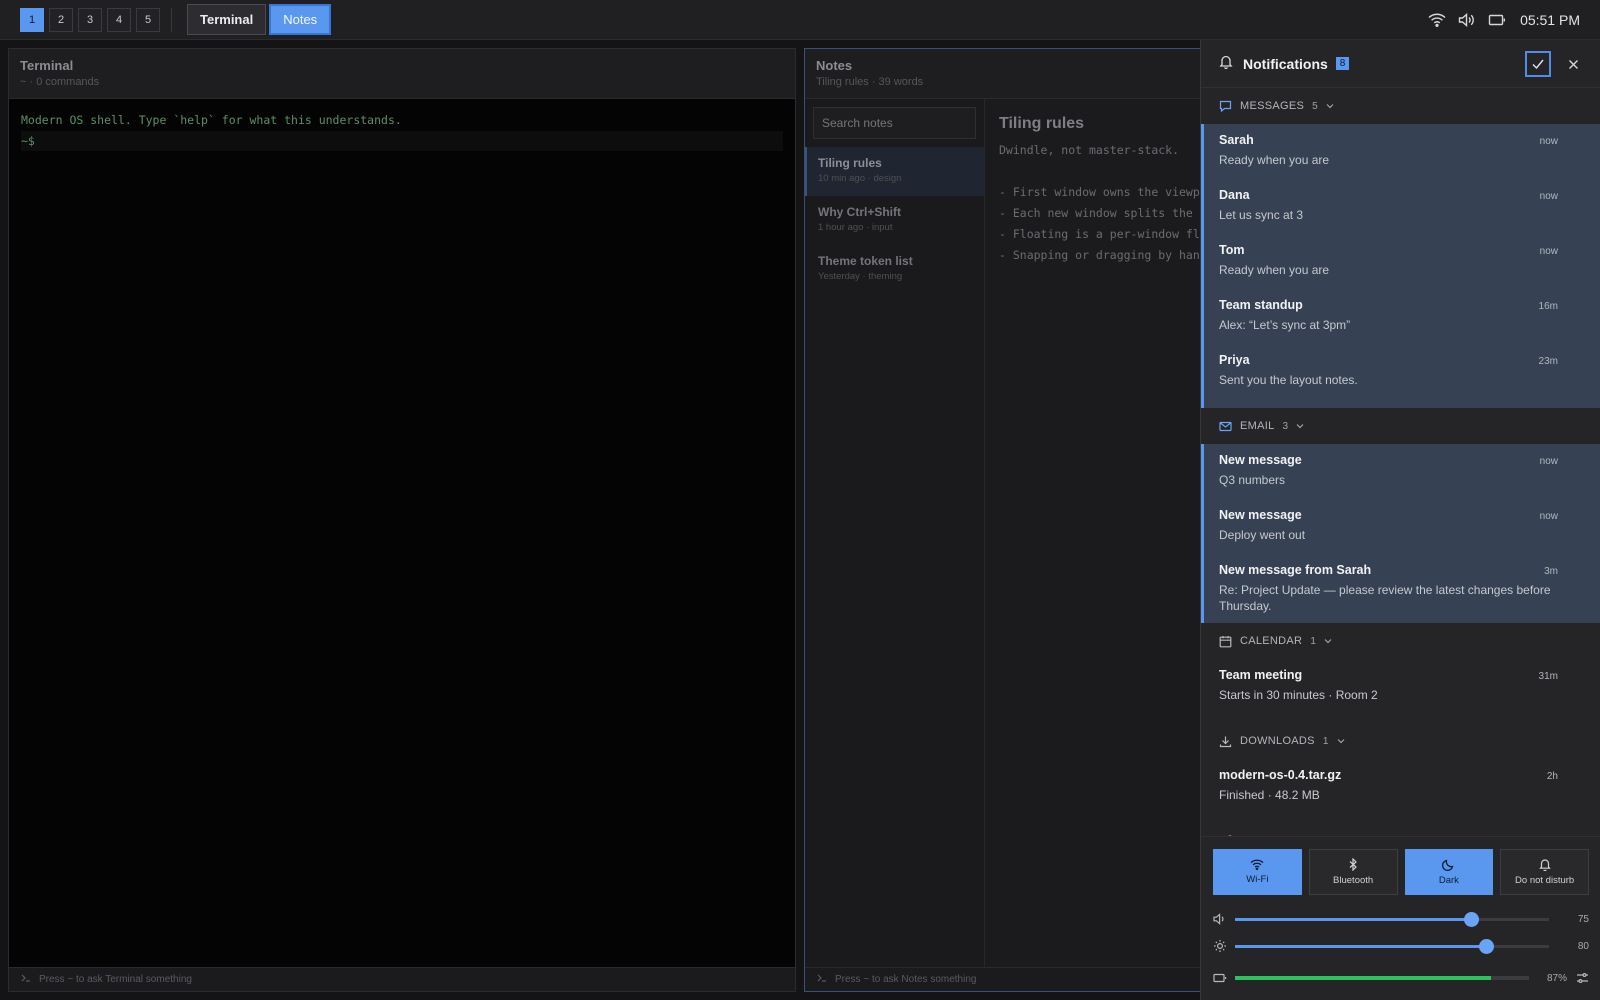 The height and width of the screenshot is (1000, 1600). What do you see at coordinates (32, 19) in the screenshot?
I see `workspace-button-1: 1` at bounding box center [32, 19].